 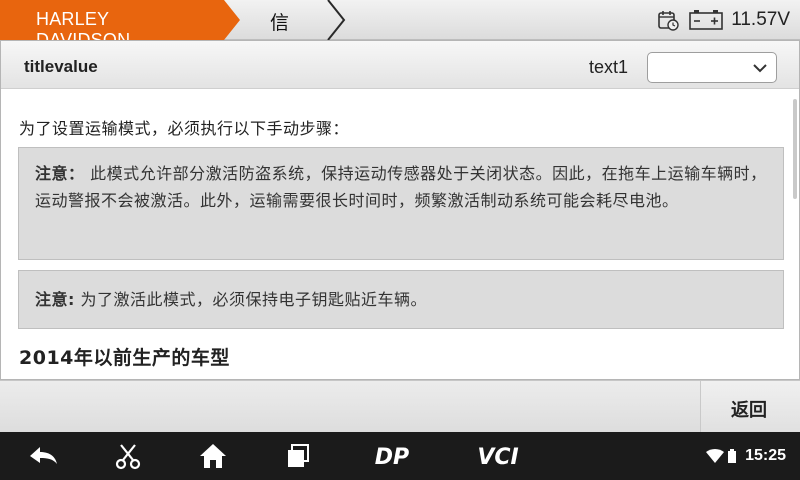 I want to click on section-heading: 2014年以前生产的车型, so click(x=124, y=358).